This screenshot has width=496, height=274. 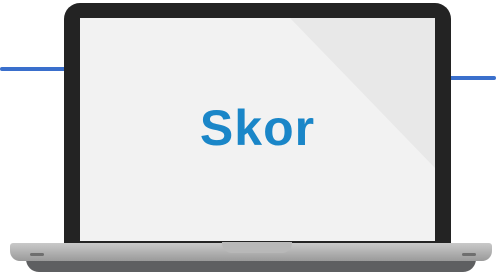 What do you see at coordinates (37, 254) in the screenshot?
I see `laptop-foot-left` at bounding box center [37, 254].